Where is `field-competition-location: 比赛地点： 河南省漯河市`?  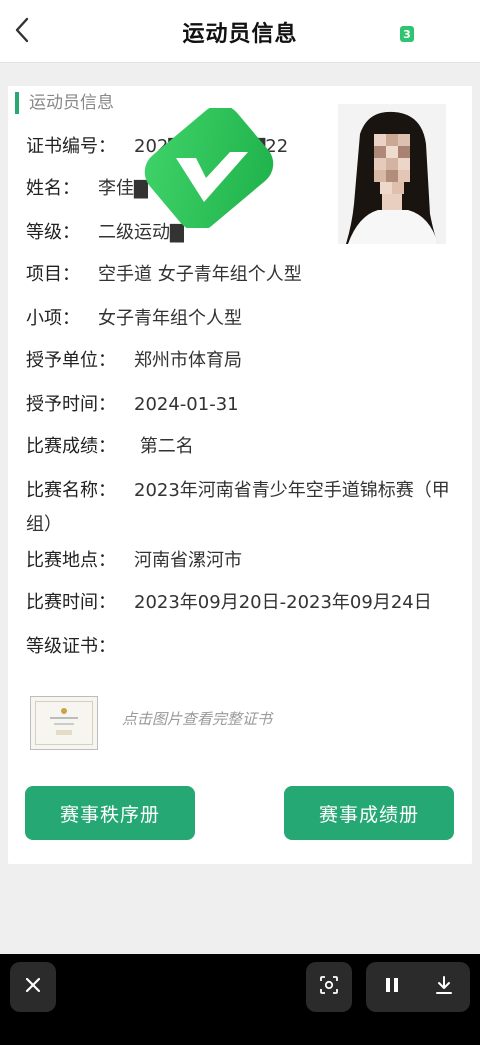
field-competition-location: 比赛地点： 河南省漯河市 is located at coordinates (249, 561).